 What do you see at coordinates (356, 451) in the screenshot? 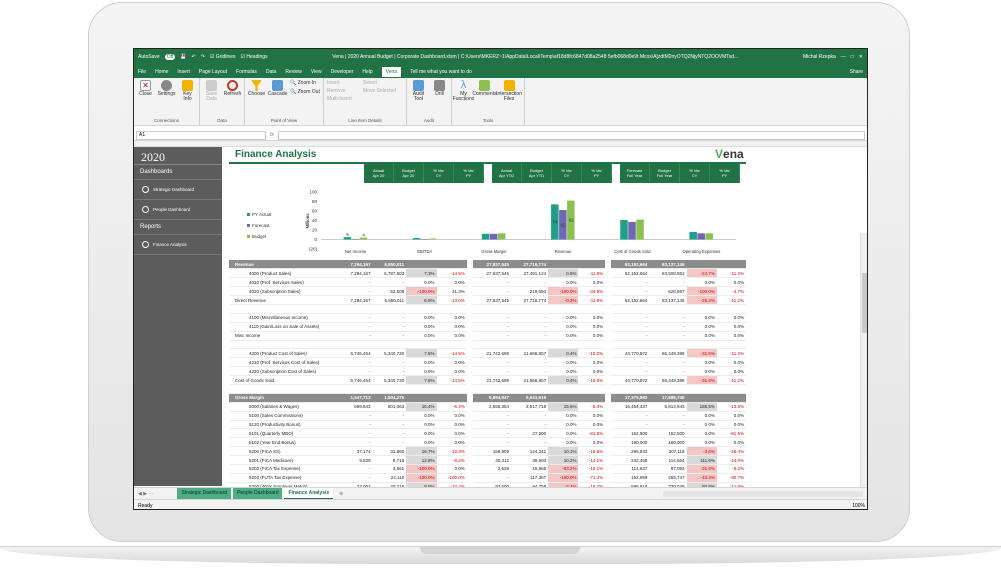
I see `table-cell: 37,174` at bounding box center [356, 451].